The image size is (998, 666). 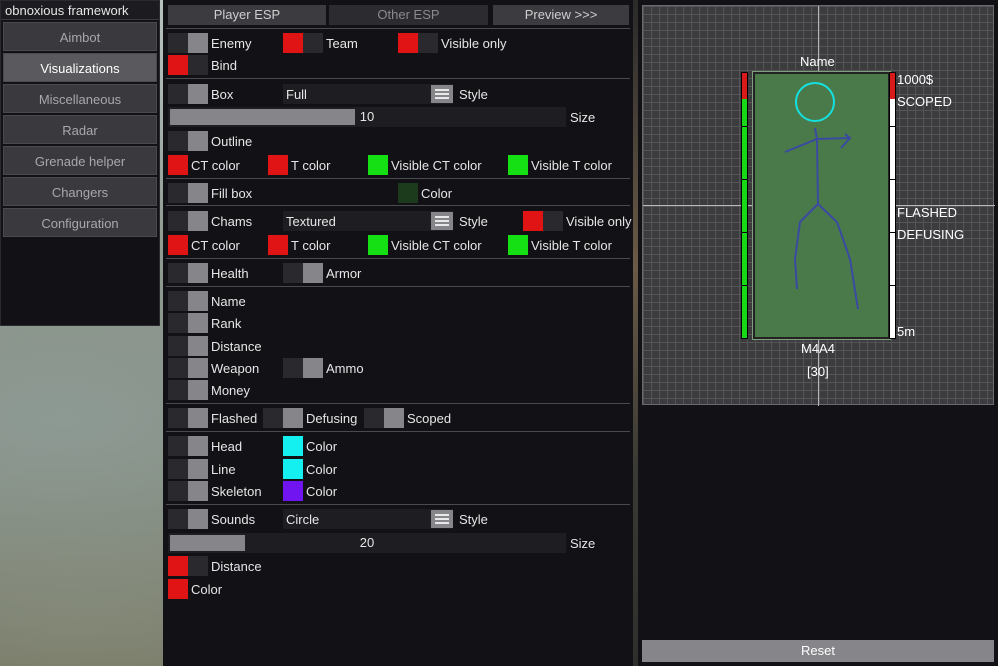 I want to click on head-color-picker: Color, so click(x=310, y=446).